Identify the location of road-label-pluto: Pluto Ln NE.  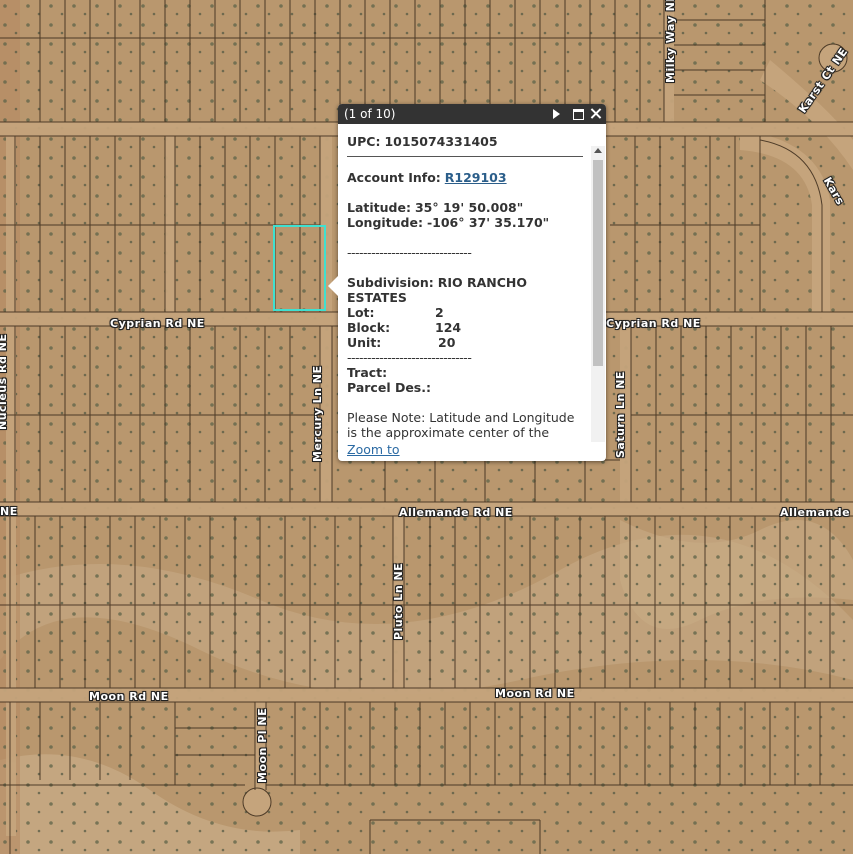
(398, 601).